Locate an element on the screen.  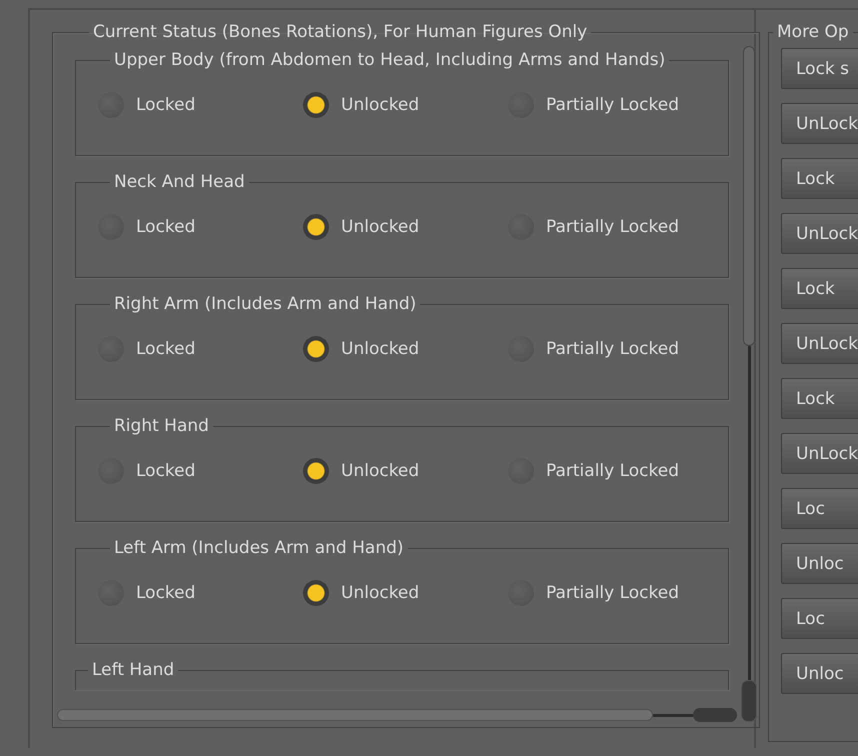
panel-title: Current Status (Bones Rotations), For Human Figures Only is located at coordinates (340, 32).